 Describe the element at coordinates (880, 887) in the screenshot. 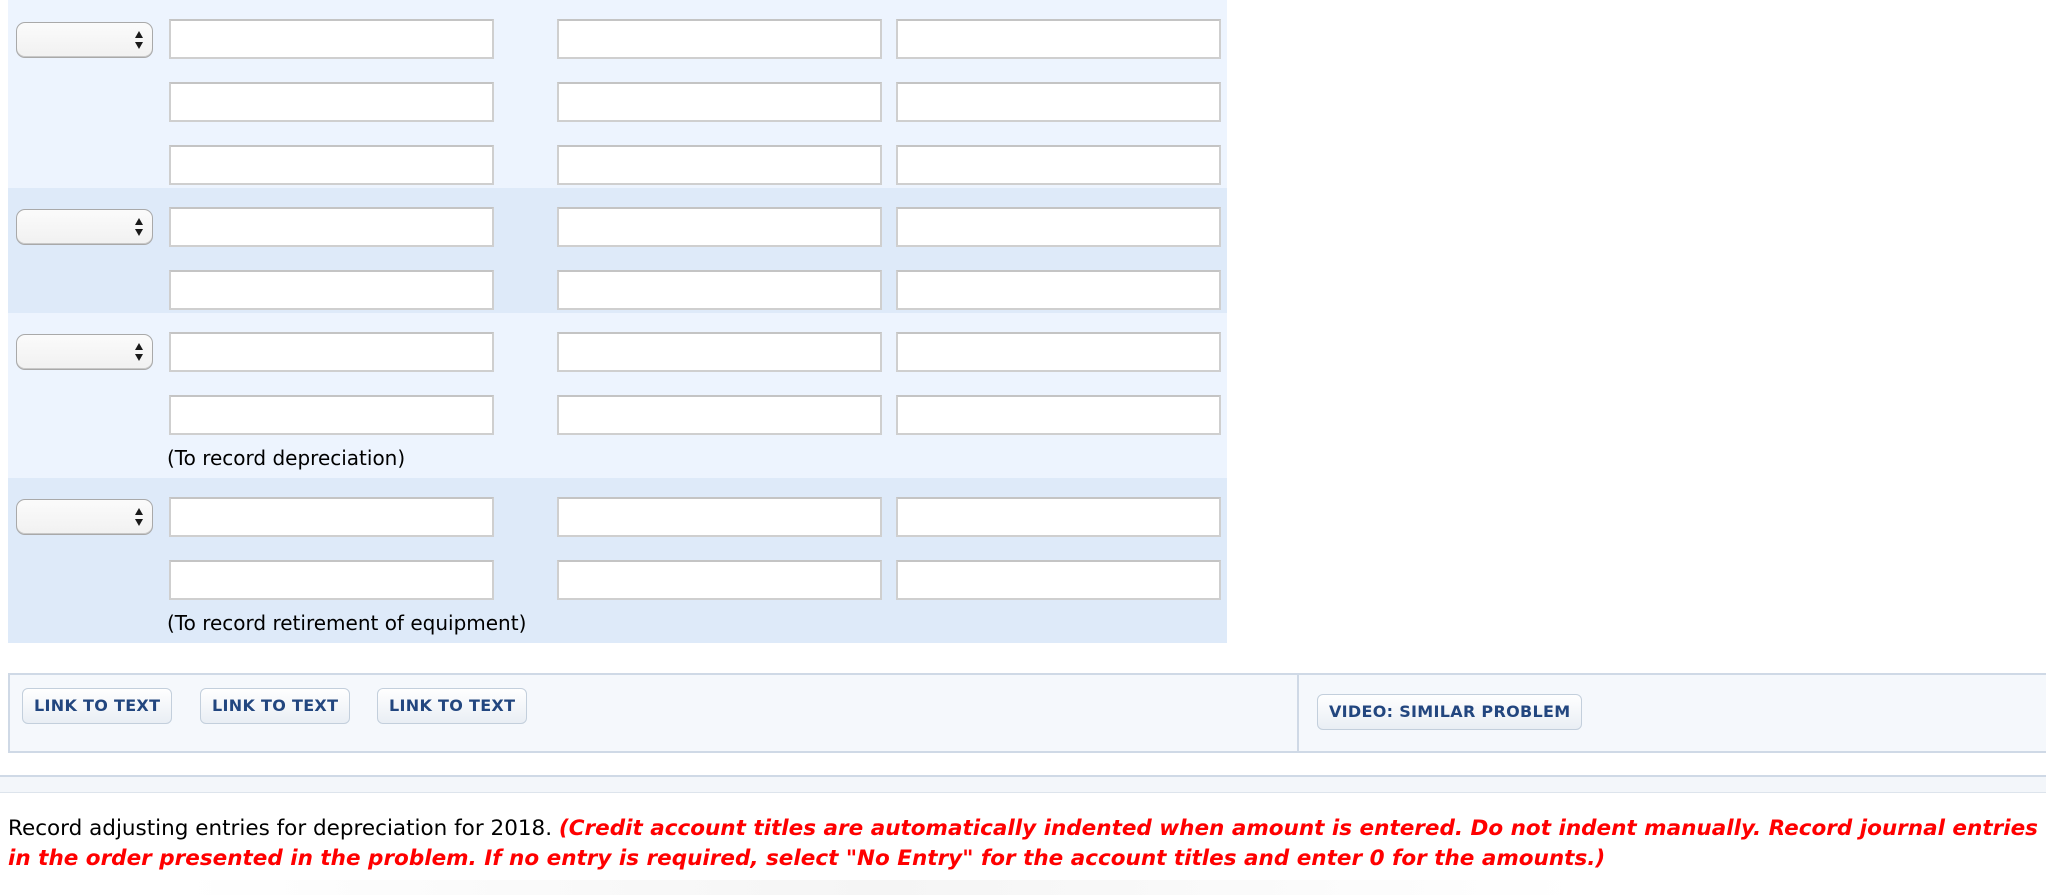

I see `bottom-shadow` at that location.